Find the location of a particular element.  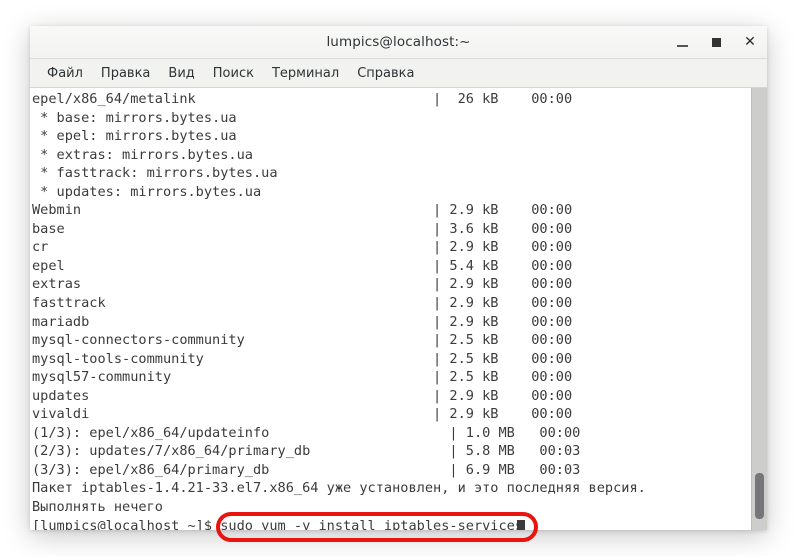

close-icon: ✕ is located at coordinates (750, 42).